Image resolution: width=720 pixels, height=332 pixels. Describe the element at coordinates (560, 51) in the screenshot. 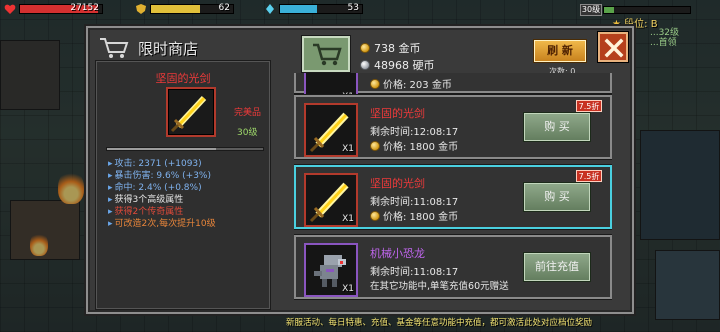

I see `refresh-button: 刷 新` at that location.